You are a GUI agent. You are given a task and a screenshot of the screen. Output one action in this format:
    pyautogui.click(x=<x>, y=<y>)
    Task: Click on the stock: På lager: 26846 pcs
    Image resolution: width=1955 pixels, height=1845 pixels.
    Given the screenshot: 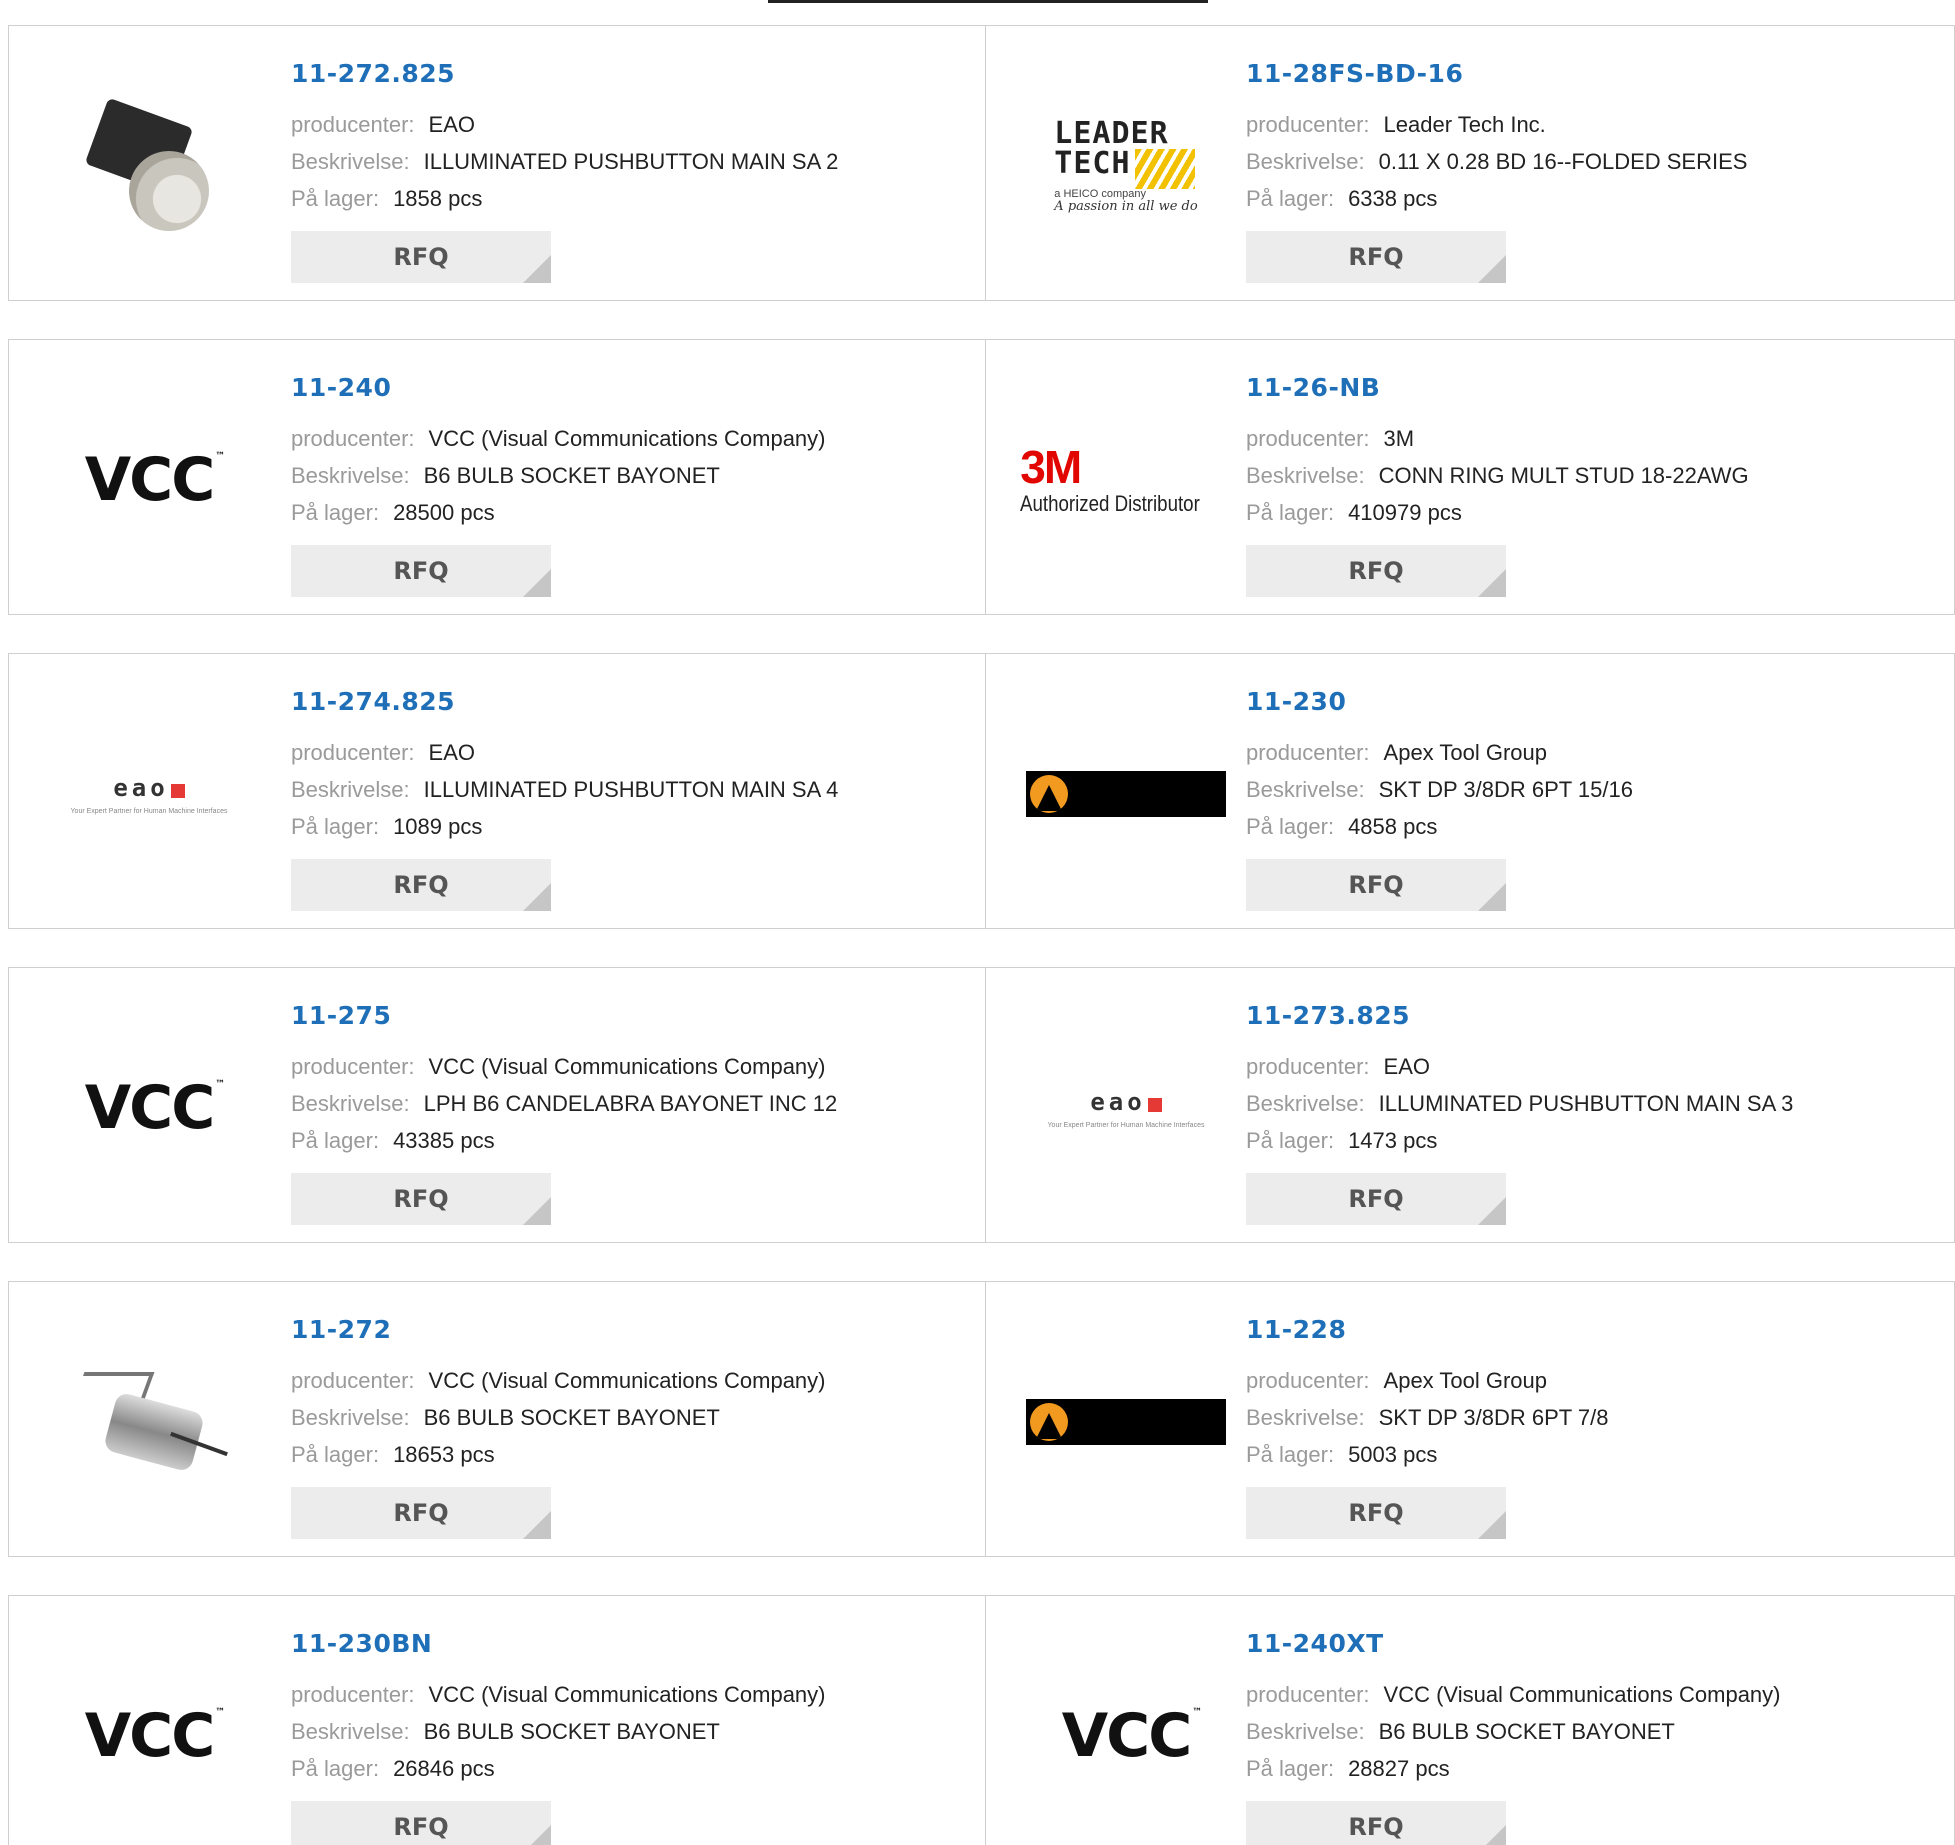 What is the action you would take?
    pyautogui.click(x=558, y=1768)
    